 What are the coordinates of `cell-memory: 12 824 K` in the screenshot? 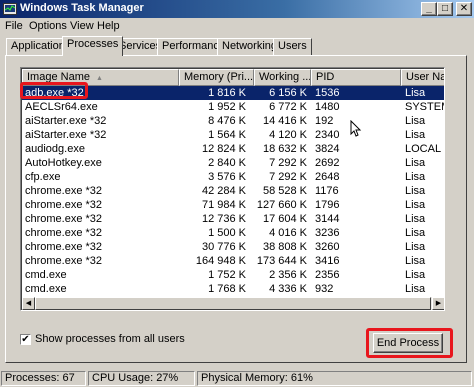 It's located at (223, 149).